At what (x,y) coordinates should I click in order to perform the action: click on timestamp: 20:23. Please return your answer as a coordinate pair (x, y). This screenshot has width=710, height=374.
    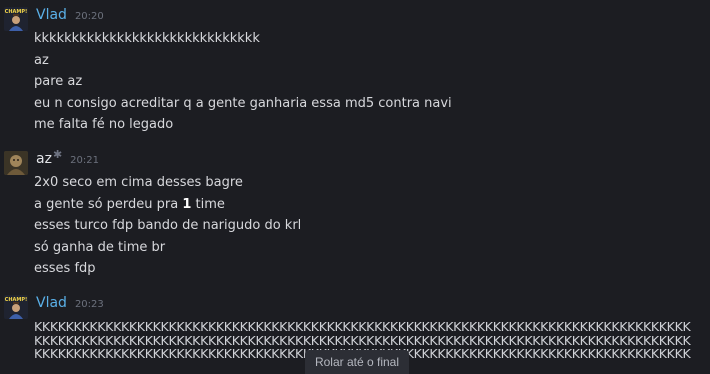
    Looking at the image, I should click on (89, 304).